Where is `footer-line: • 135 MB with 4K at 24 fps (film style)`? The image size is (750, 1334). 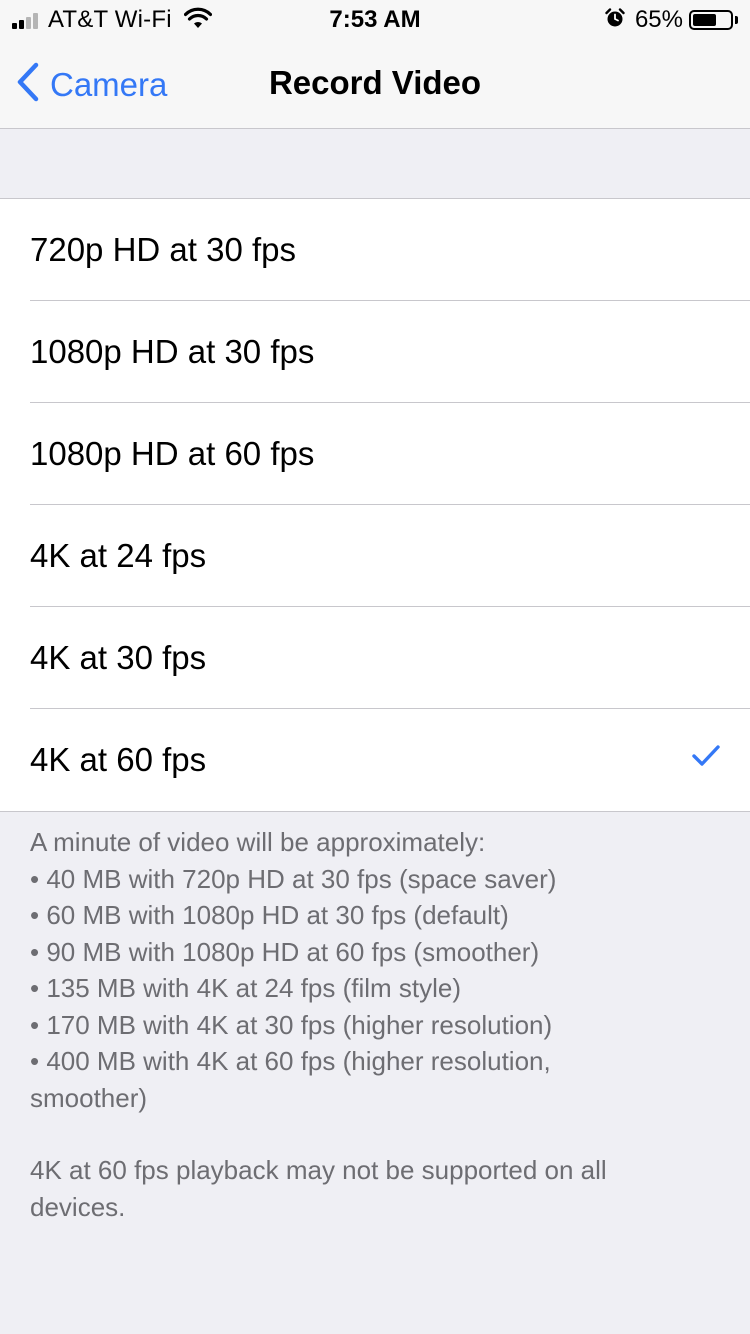 footer-line: • 135 MB with 4K at 24 fps (film style) is located at coordinates (246, 988).